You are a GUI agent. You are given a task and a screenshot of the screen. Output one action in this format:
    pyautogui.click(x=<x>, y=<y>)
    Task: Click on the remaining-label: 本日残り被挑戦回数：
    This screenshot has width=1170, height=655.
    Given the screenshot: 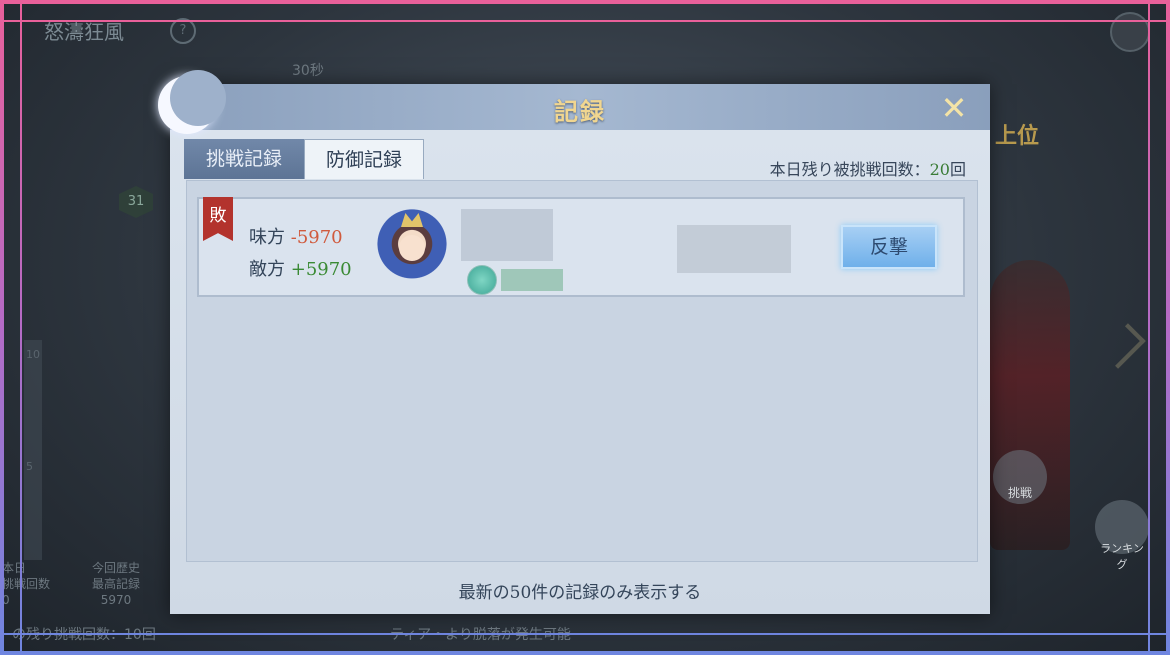 What is the action you would take?
    pyautogui.click(x=849, y=169)
    